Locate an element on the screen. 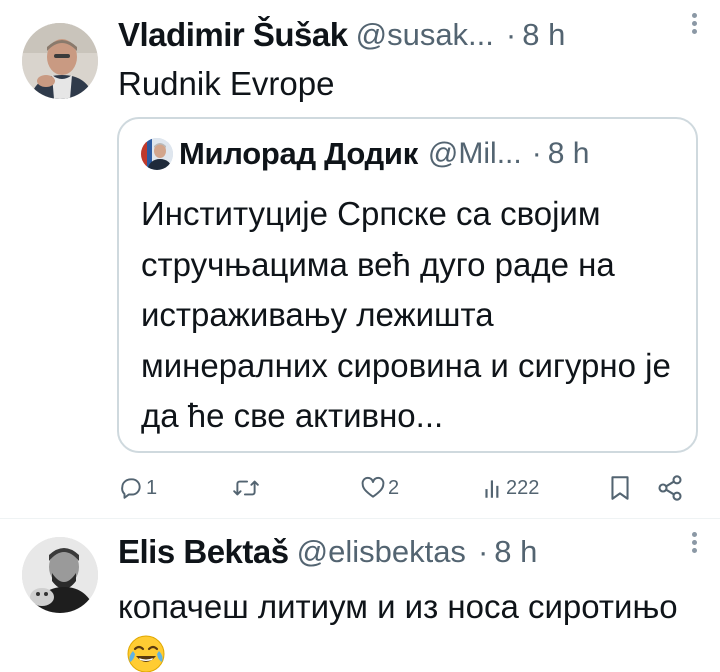 The width and height of the screenshot is (720, 672). views-button: 222 is located at coordinates (510, 488).